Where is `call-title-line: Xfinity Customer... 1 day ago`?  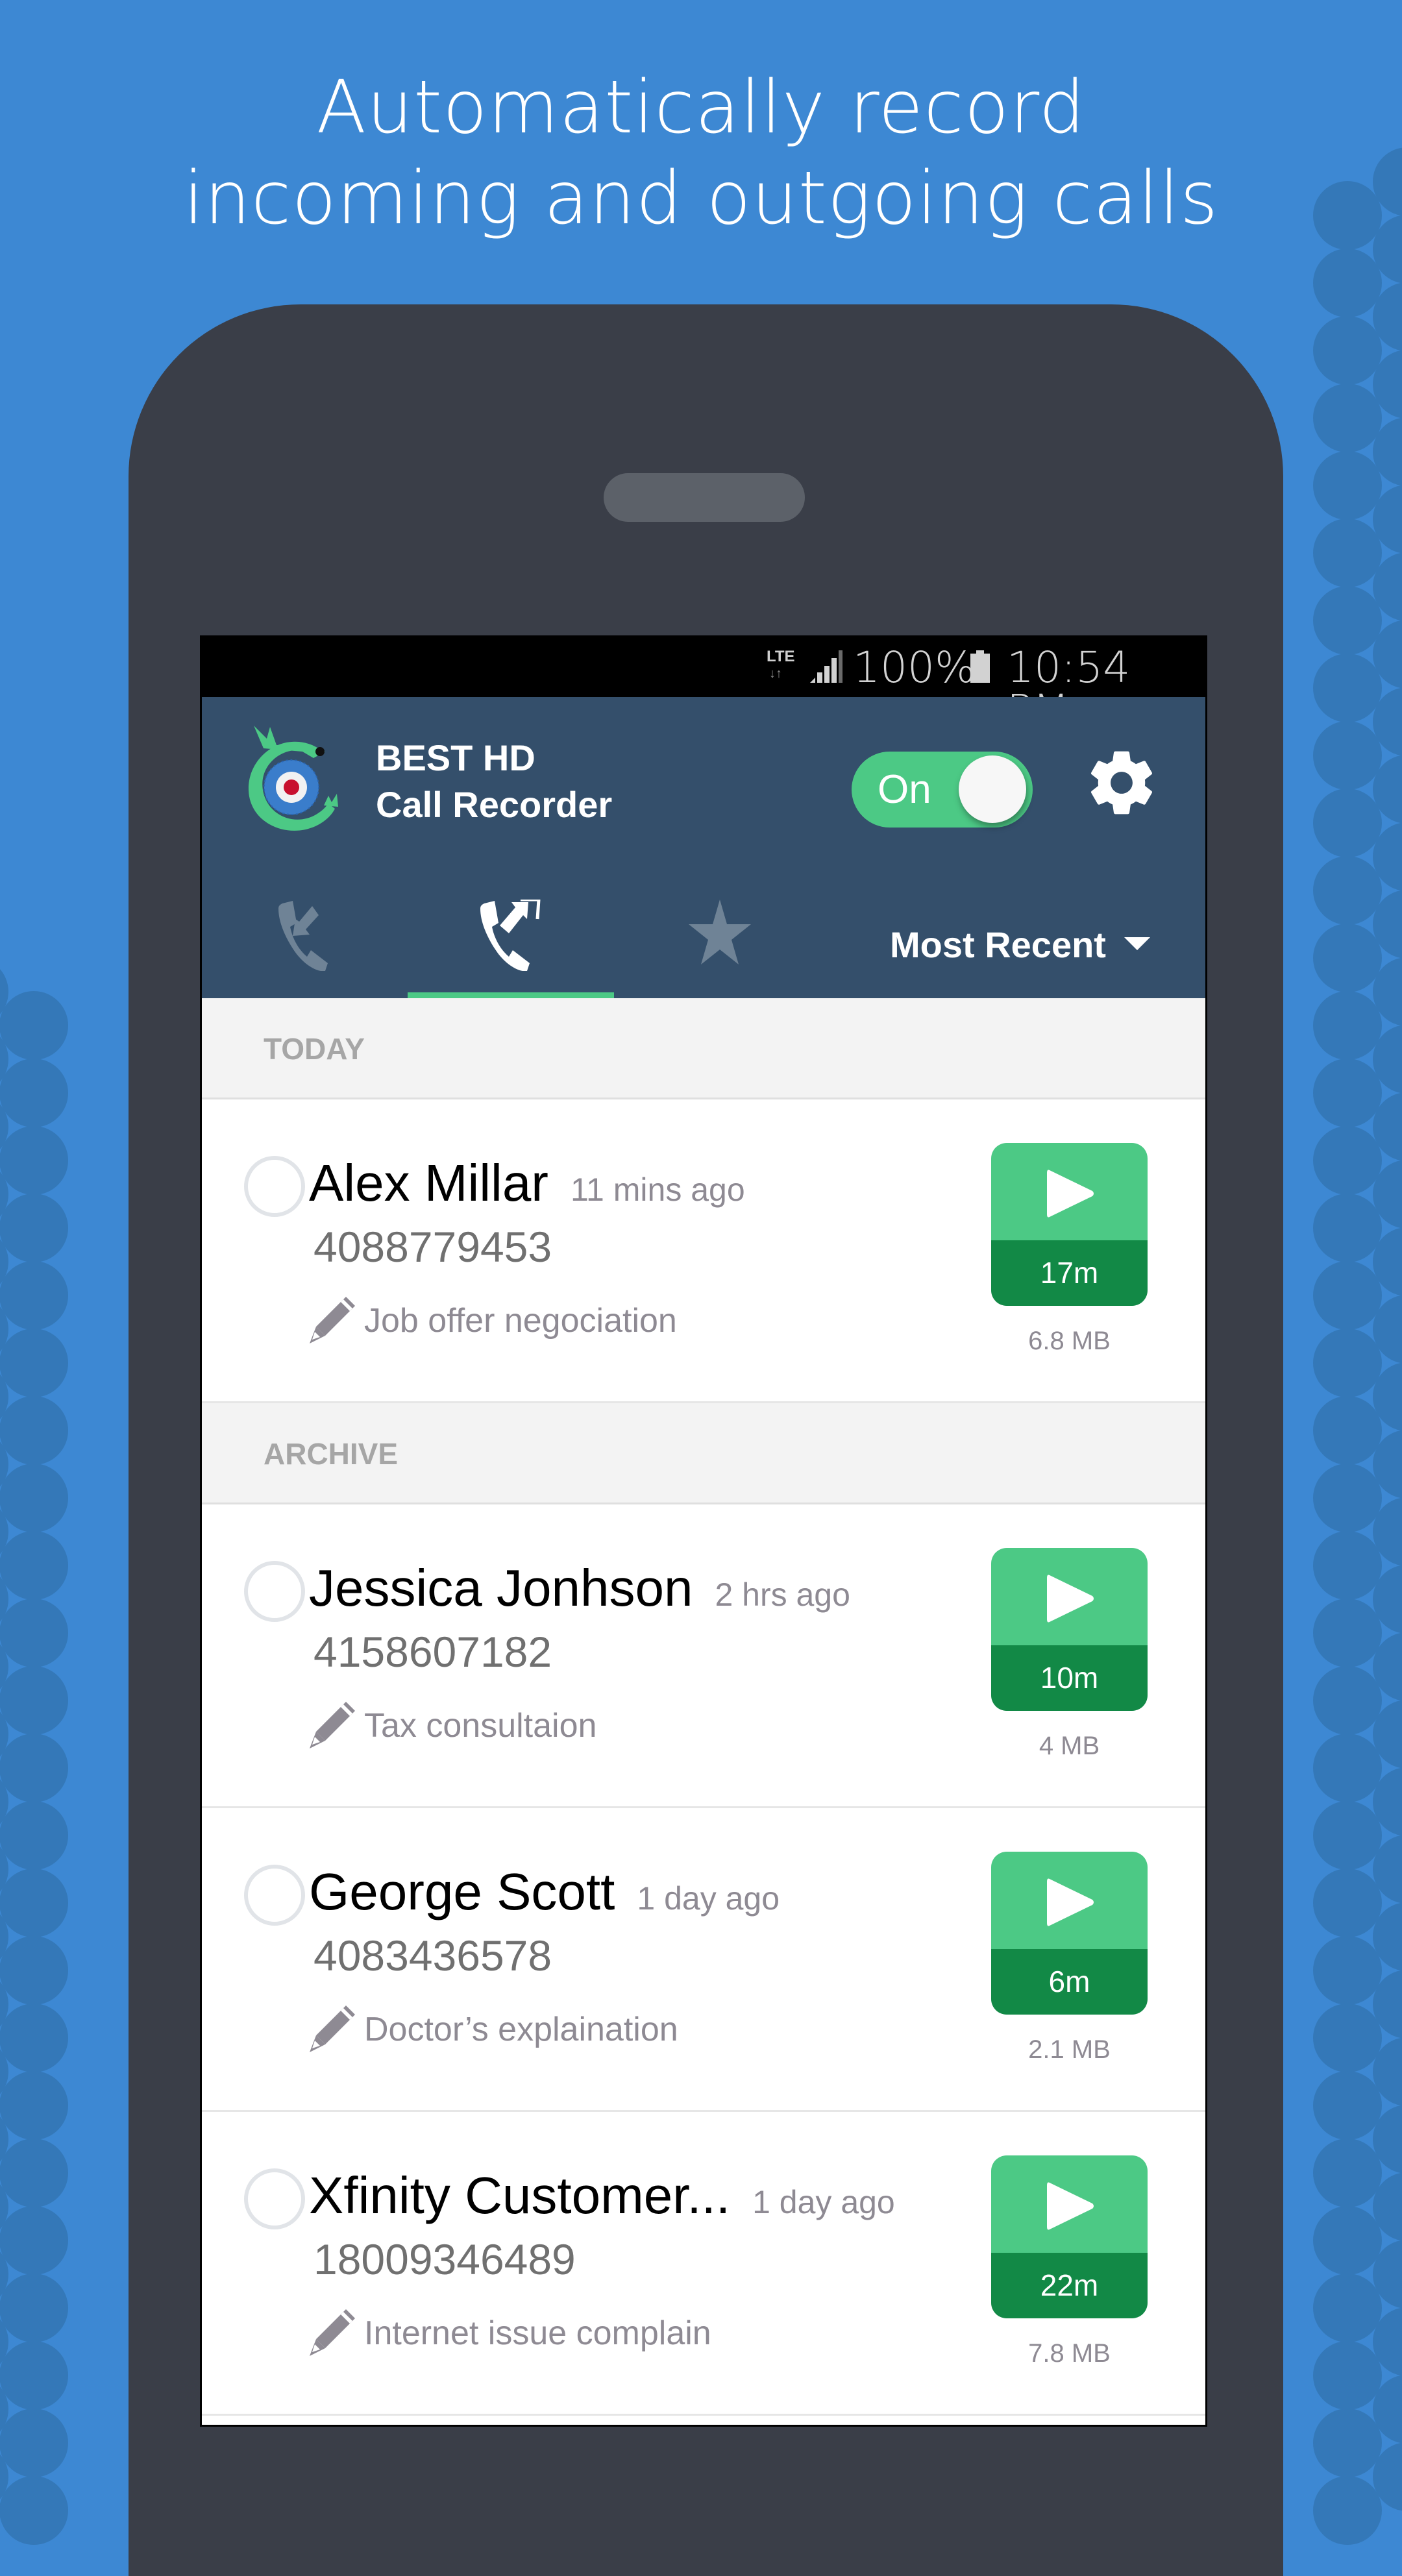 call-title-line: Xfinity Customer... 1 day ago is located at coordinates (602, 2195).